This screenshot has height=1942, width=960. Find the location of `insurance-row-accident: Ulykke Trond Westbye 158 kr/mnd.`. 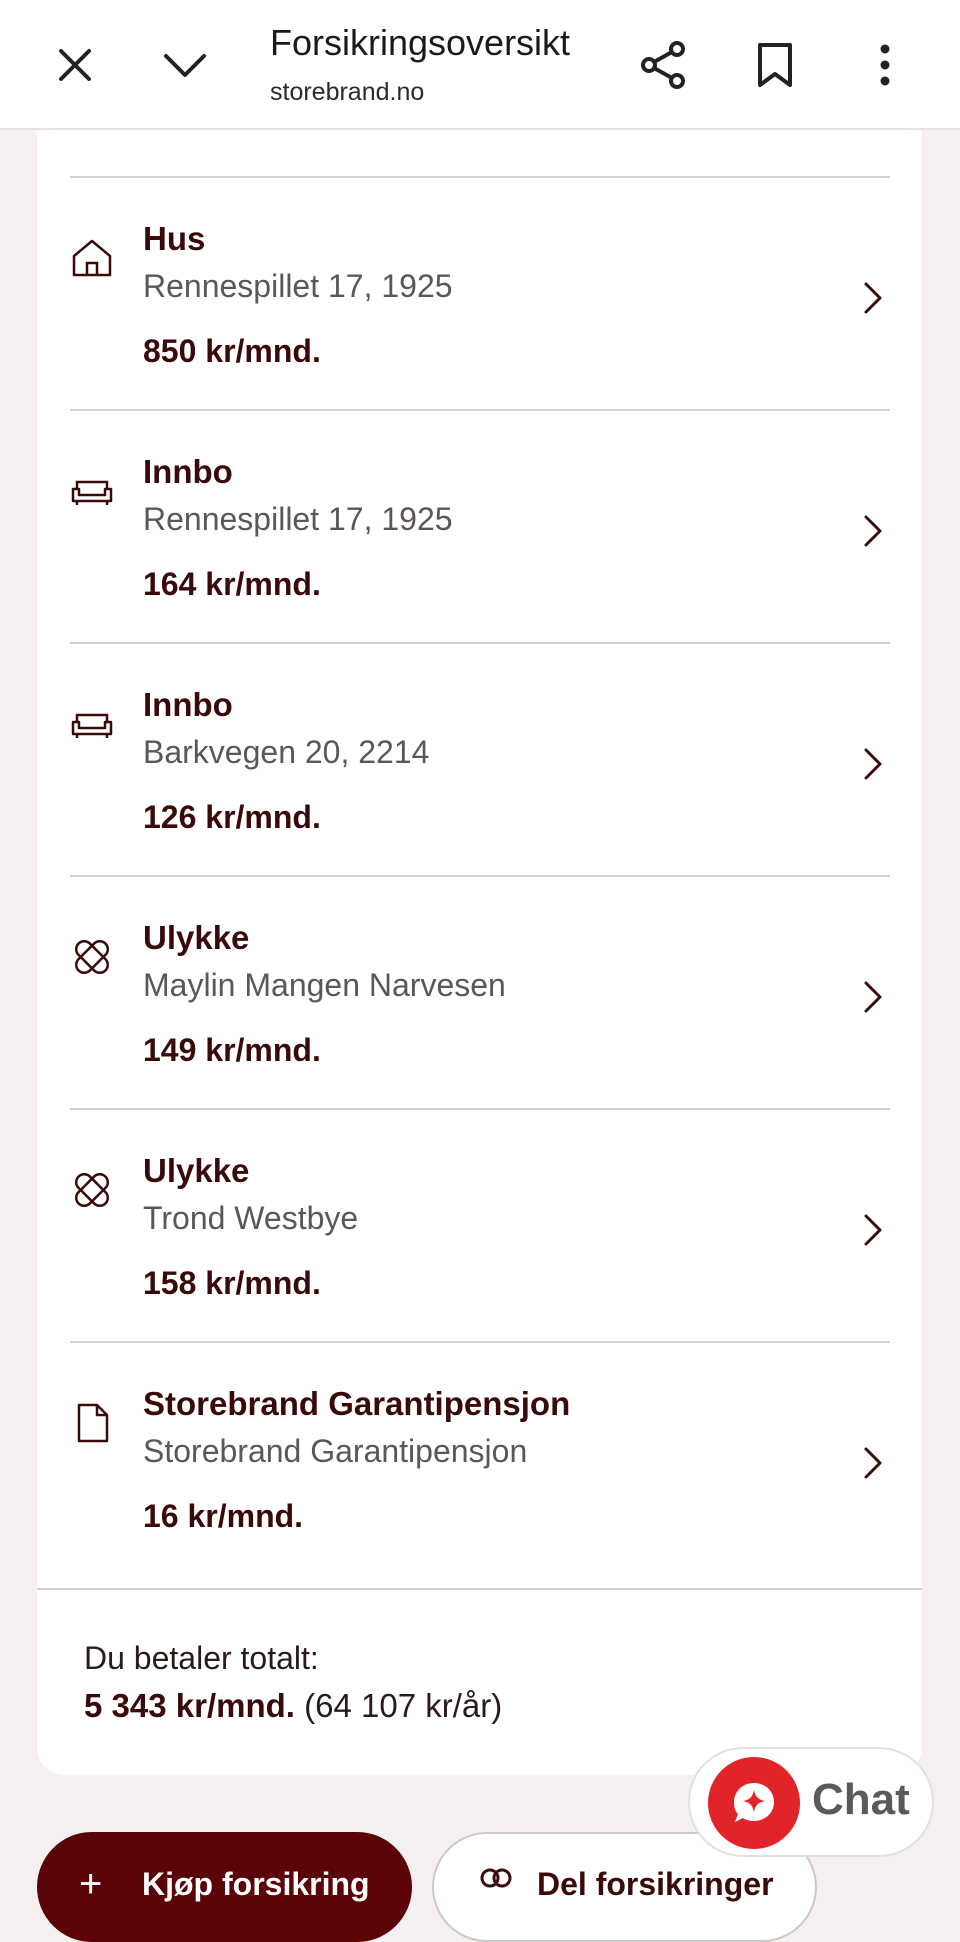

insurance-row-accident: Ulykke Trond Westbye 158 kr/mnd. is located at coordinates (480, 1224).